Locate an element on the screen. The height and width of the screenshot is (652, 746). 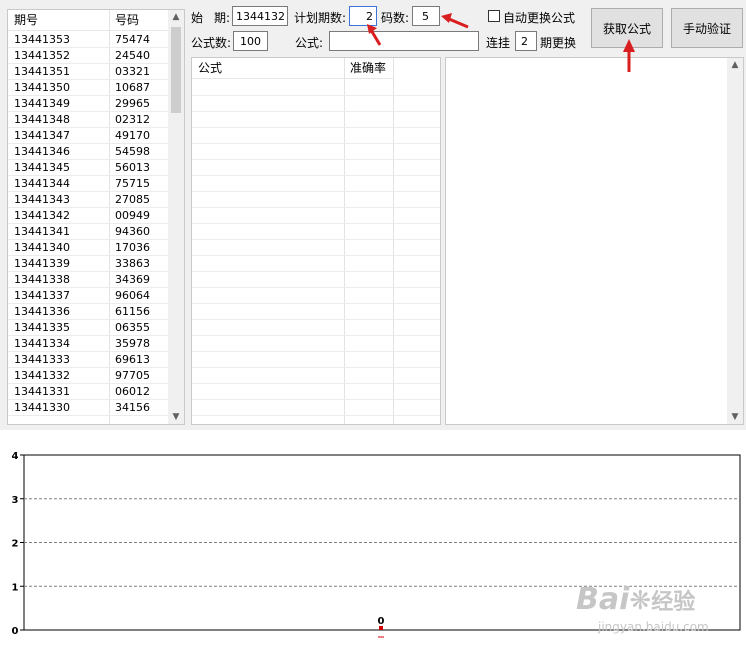
number-cell: 69613 is located at coordinates (132, 359).